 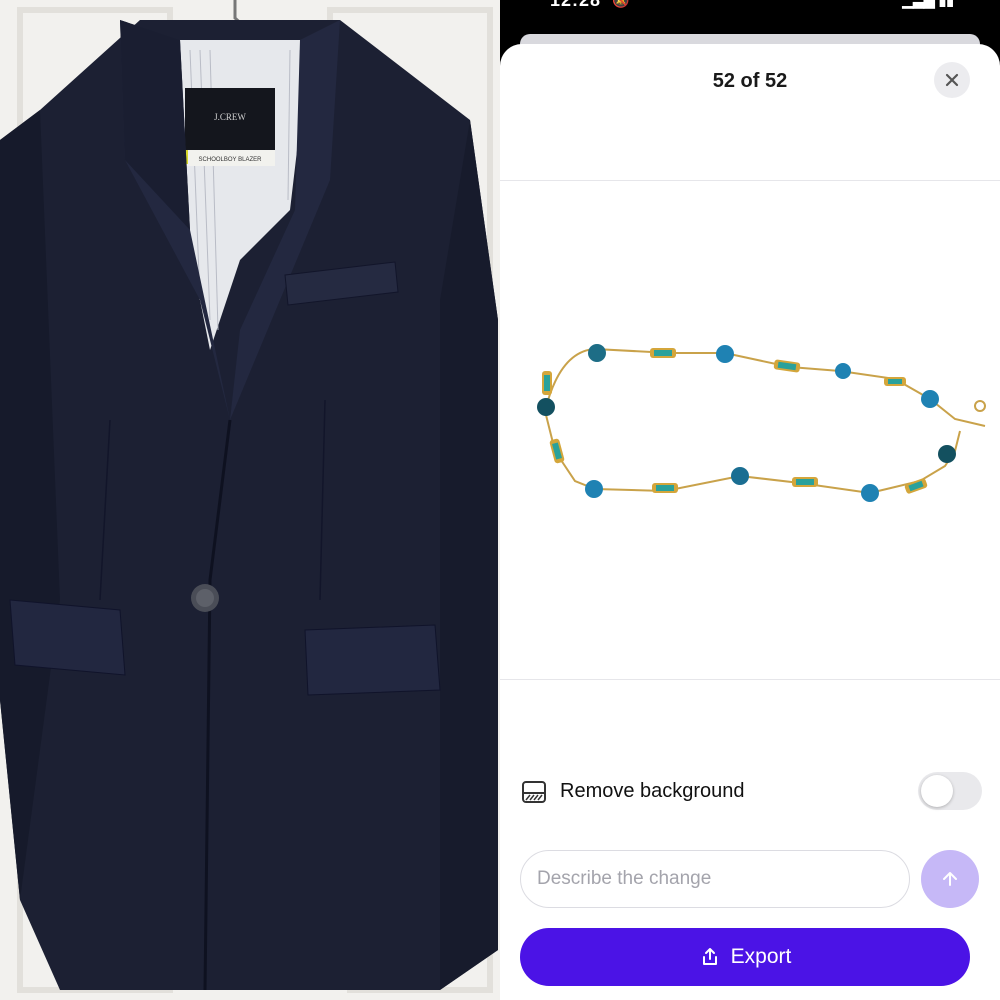 I want to click on toggle-knob, so click(x=937, y=791).